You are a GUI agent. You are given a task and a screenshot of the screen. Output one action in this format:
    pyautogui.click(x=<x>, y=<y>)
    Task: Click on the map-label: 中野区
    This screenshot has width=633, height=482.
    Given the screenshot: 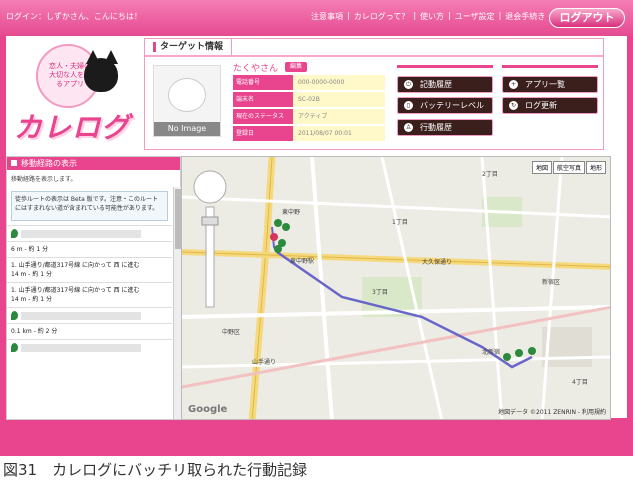 What is the action you would take?
    pyautogui.click(x=231, y=332)
    